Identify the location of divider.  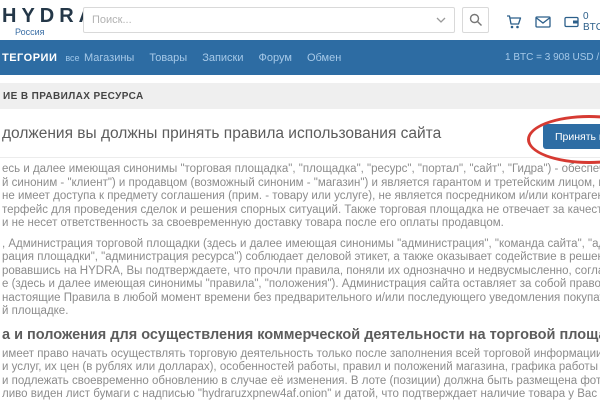
(300, 157).